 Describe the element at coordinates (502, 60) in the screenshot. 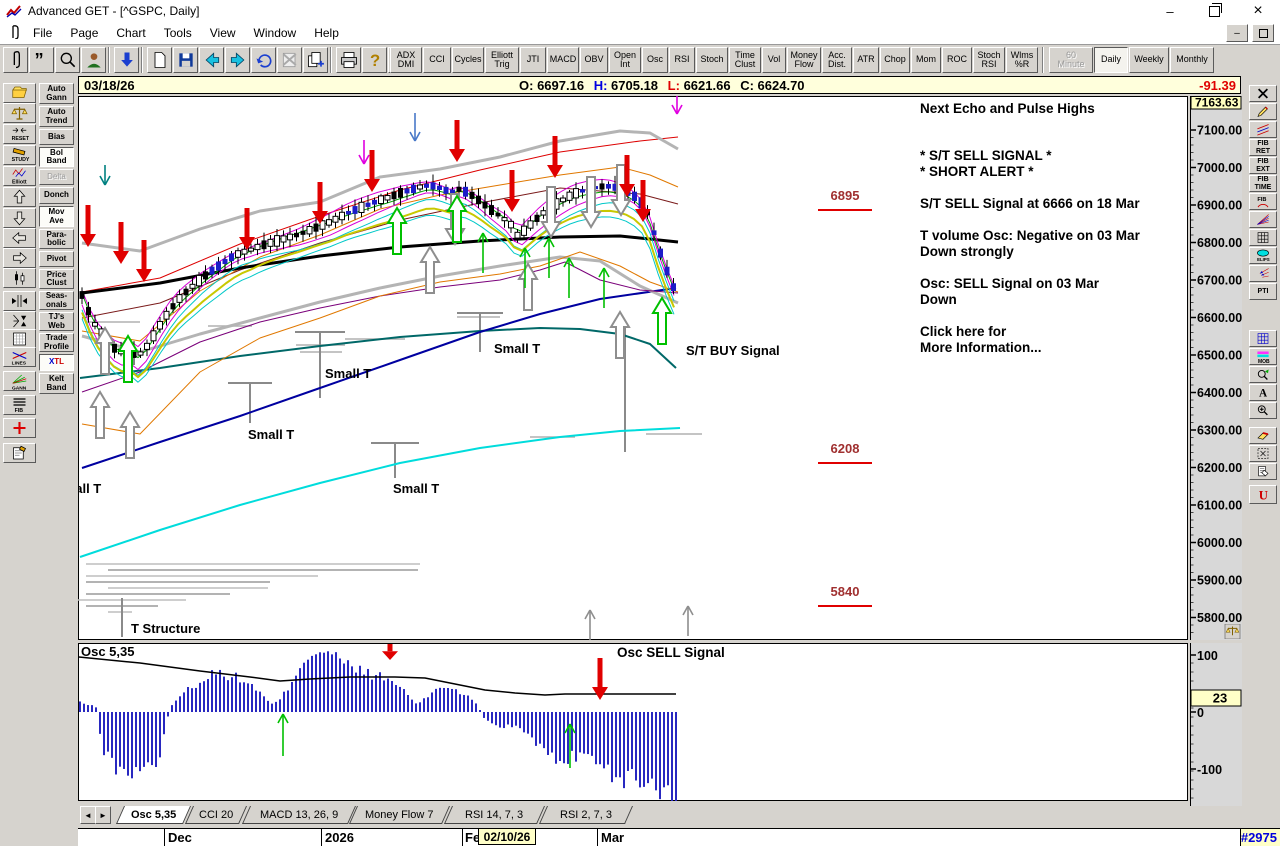

I see `study-button-elliott-trig: Elliott Trig` at that location.